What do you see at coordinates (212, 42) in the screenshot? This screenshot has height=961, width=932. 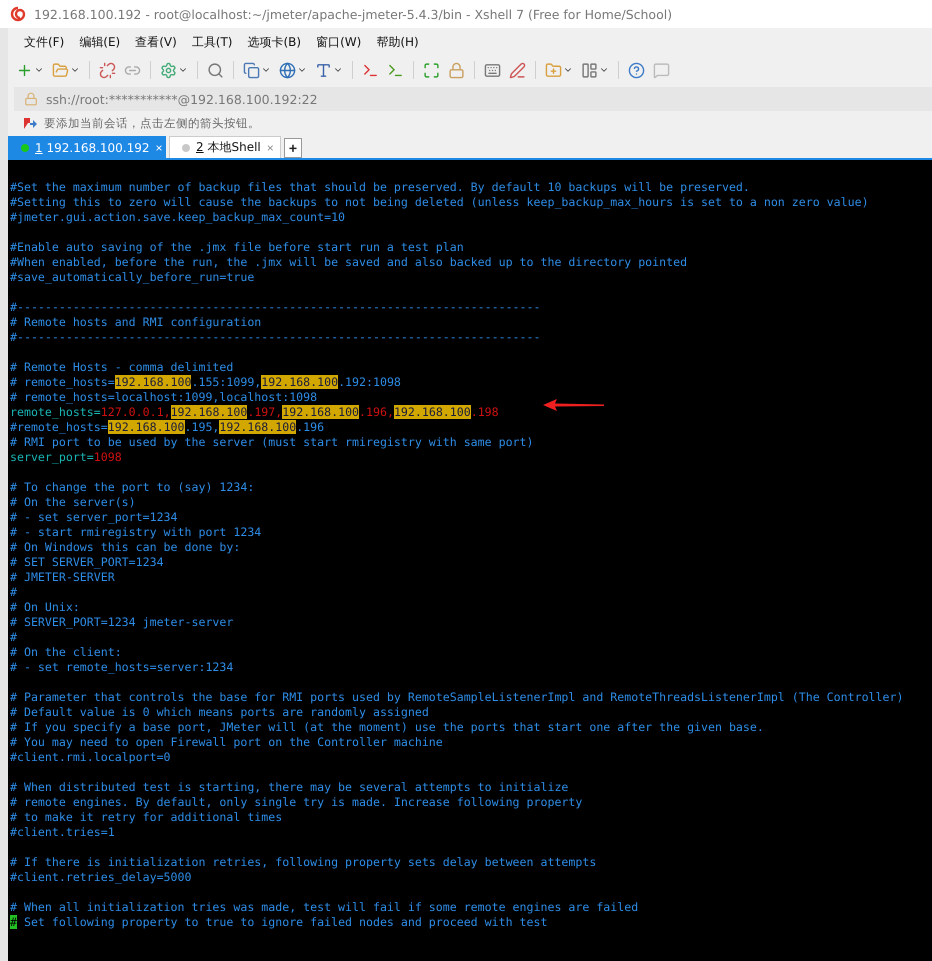 I see `menu-item: 工具(T)` at bounding box center [212, 42].